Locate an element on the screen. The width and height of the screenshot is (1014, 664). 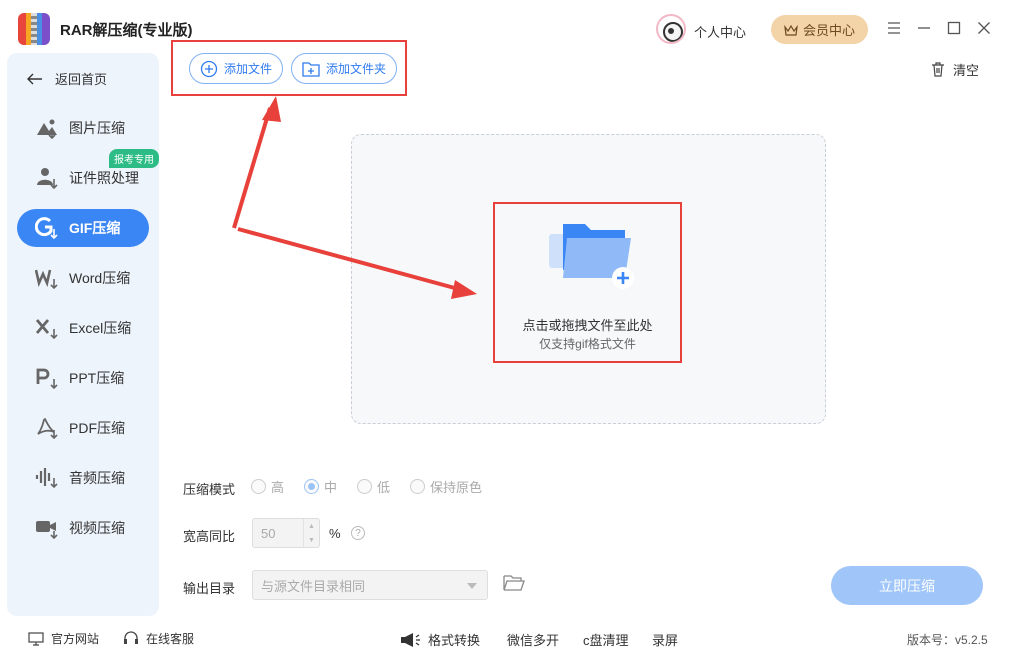
crown-icon is located at coordinates (791, 30).